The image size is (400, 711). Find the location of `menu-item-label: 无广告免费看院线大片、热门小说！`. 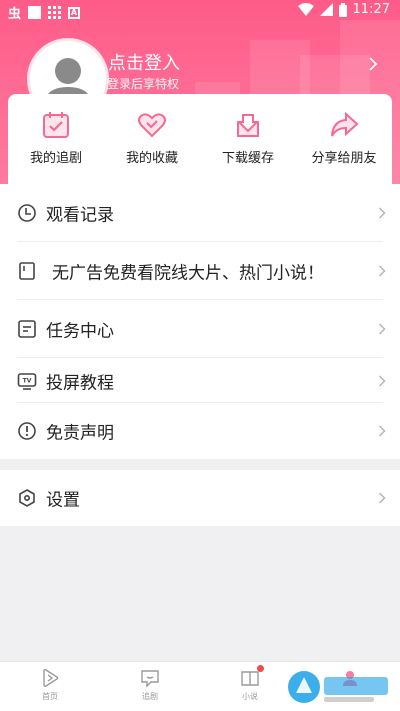

menu-item-label: 无广告免费看院线大片、热门小说！ is located at coordinates (188, 273).